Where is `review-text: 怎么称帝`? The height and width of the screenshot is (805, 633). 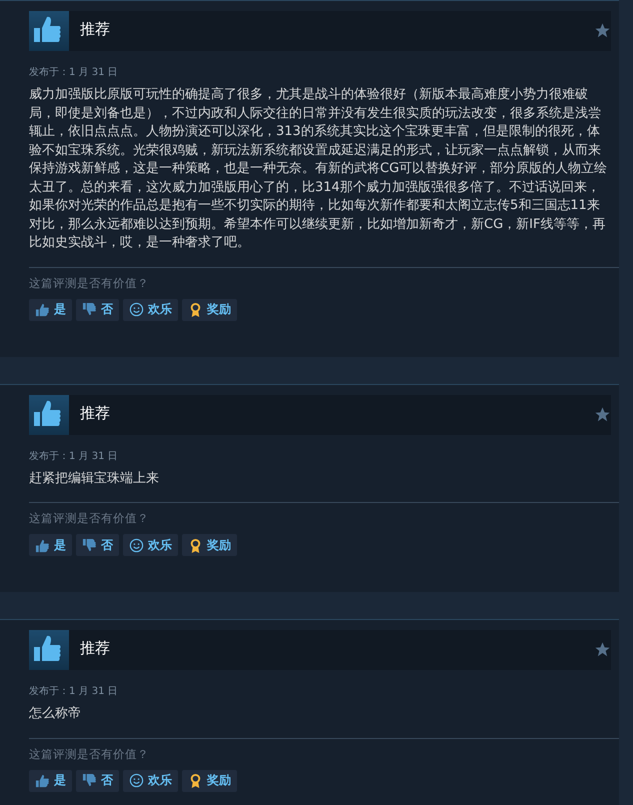
review-text: 怎么称帝 is located at coordinates (55, 714).